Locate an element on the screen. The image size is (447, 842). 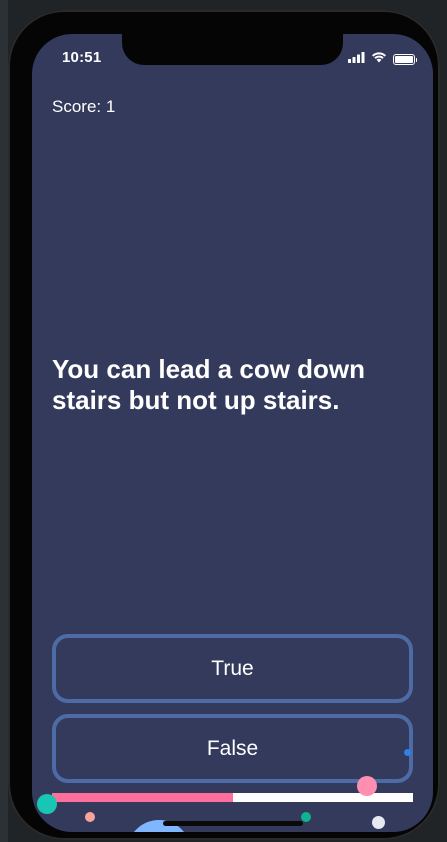
home-indicator is located at coordinates (233, 823).